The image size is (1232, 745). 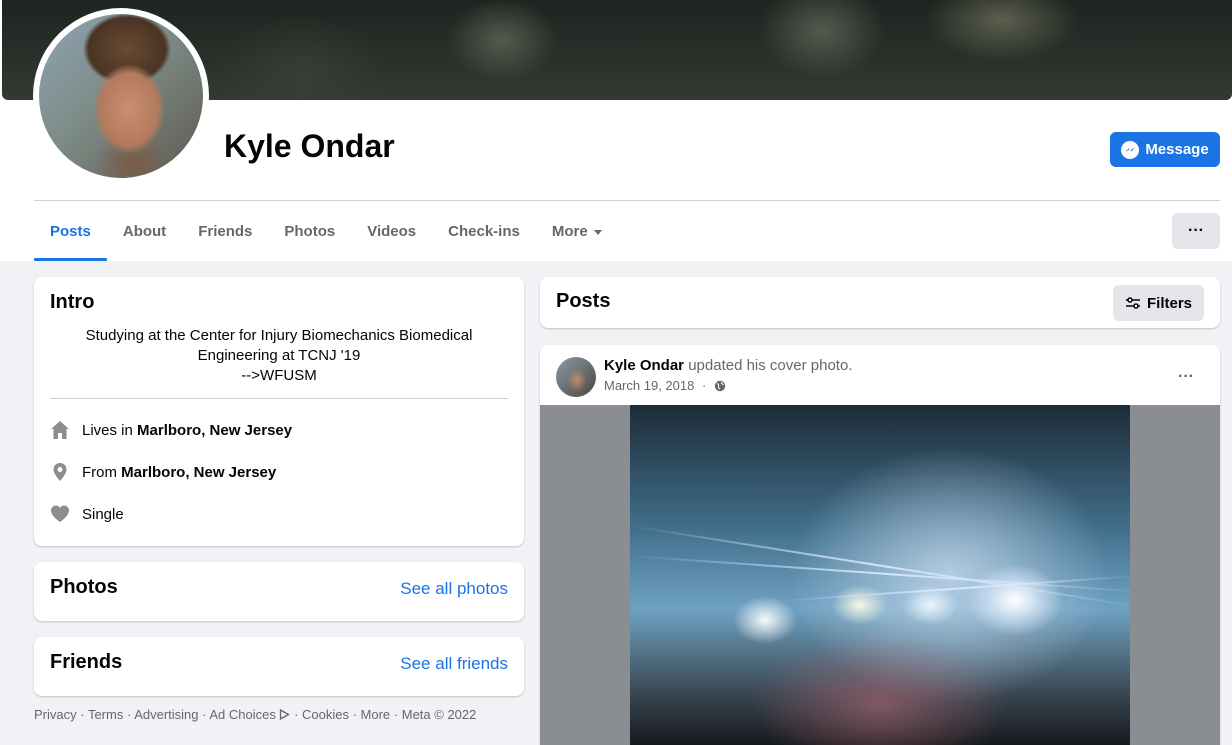 I want to click on lives-in-place: Marlboro, New Jersey, so click(x=214, y=430).